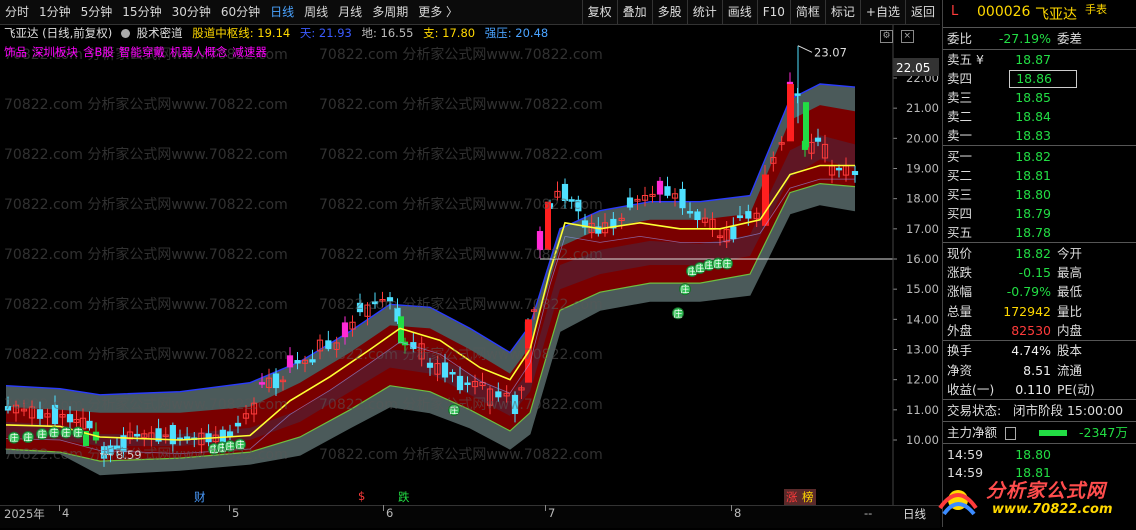 Image resolution: width=1136 pixels, height=530 pixels. I want to click on indicator-name: 股术密道, so click(160, 33).